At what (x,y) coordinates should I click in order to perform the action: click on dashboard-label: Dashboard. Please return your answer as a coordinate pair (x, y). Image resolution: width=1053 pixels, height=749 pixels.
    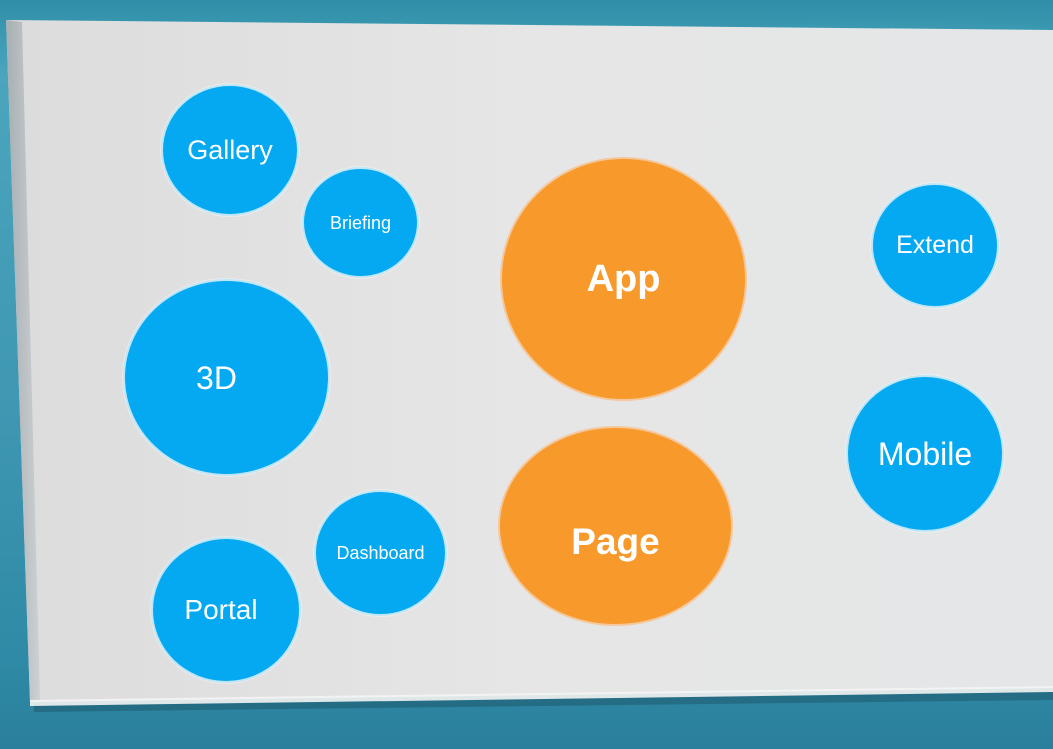
    Looking at the image, I should click on (380, 553).